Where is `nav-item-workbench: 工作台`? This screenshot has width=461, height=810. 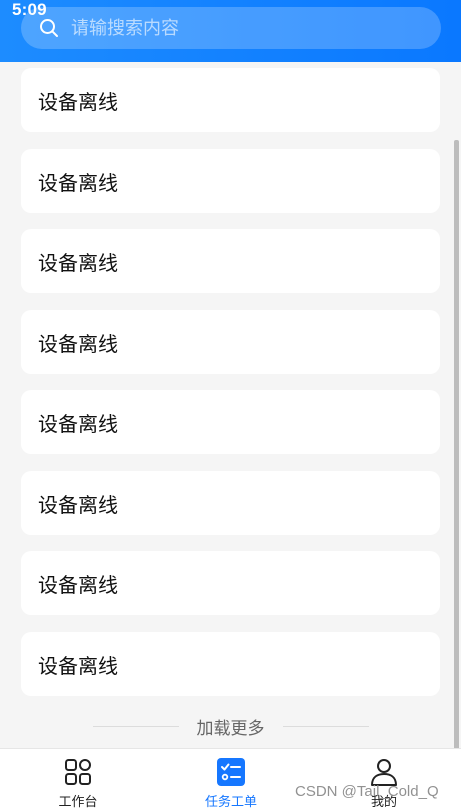 nav-item-workbench: 工作台 is located at coordinates (78, 779).